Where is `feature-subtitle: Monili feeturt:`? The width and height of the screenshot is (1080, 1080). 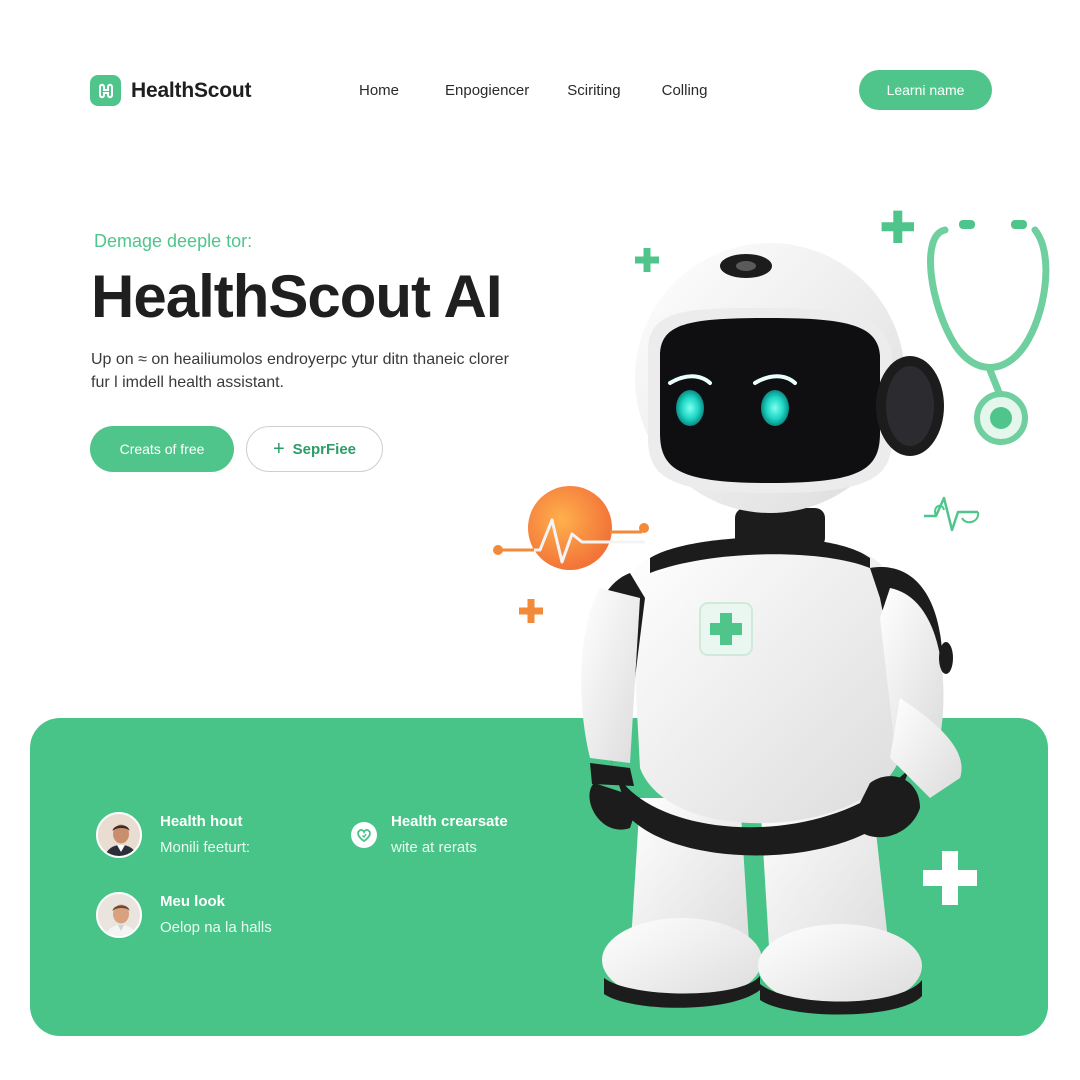
feature-subtitle: Monili feeturt: is located at coordinates (205, 847).